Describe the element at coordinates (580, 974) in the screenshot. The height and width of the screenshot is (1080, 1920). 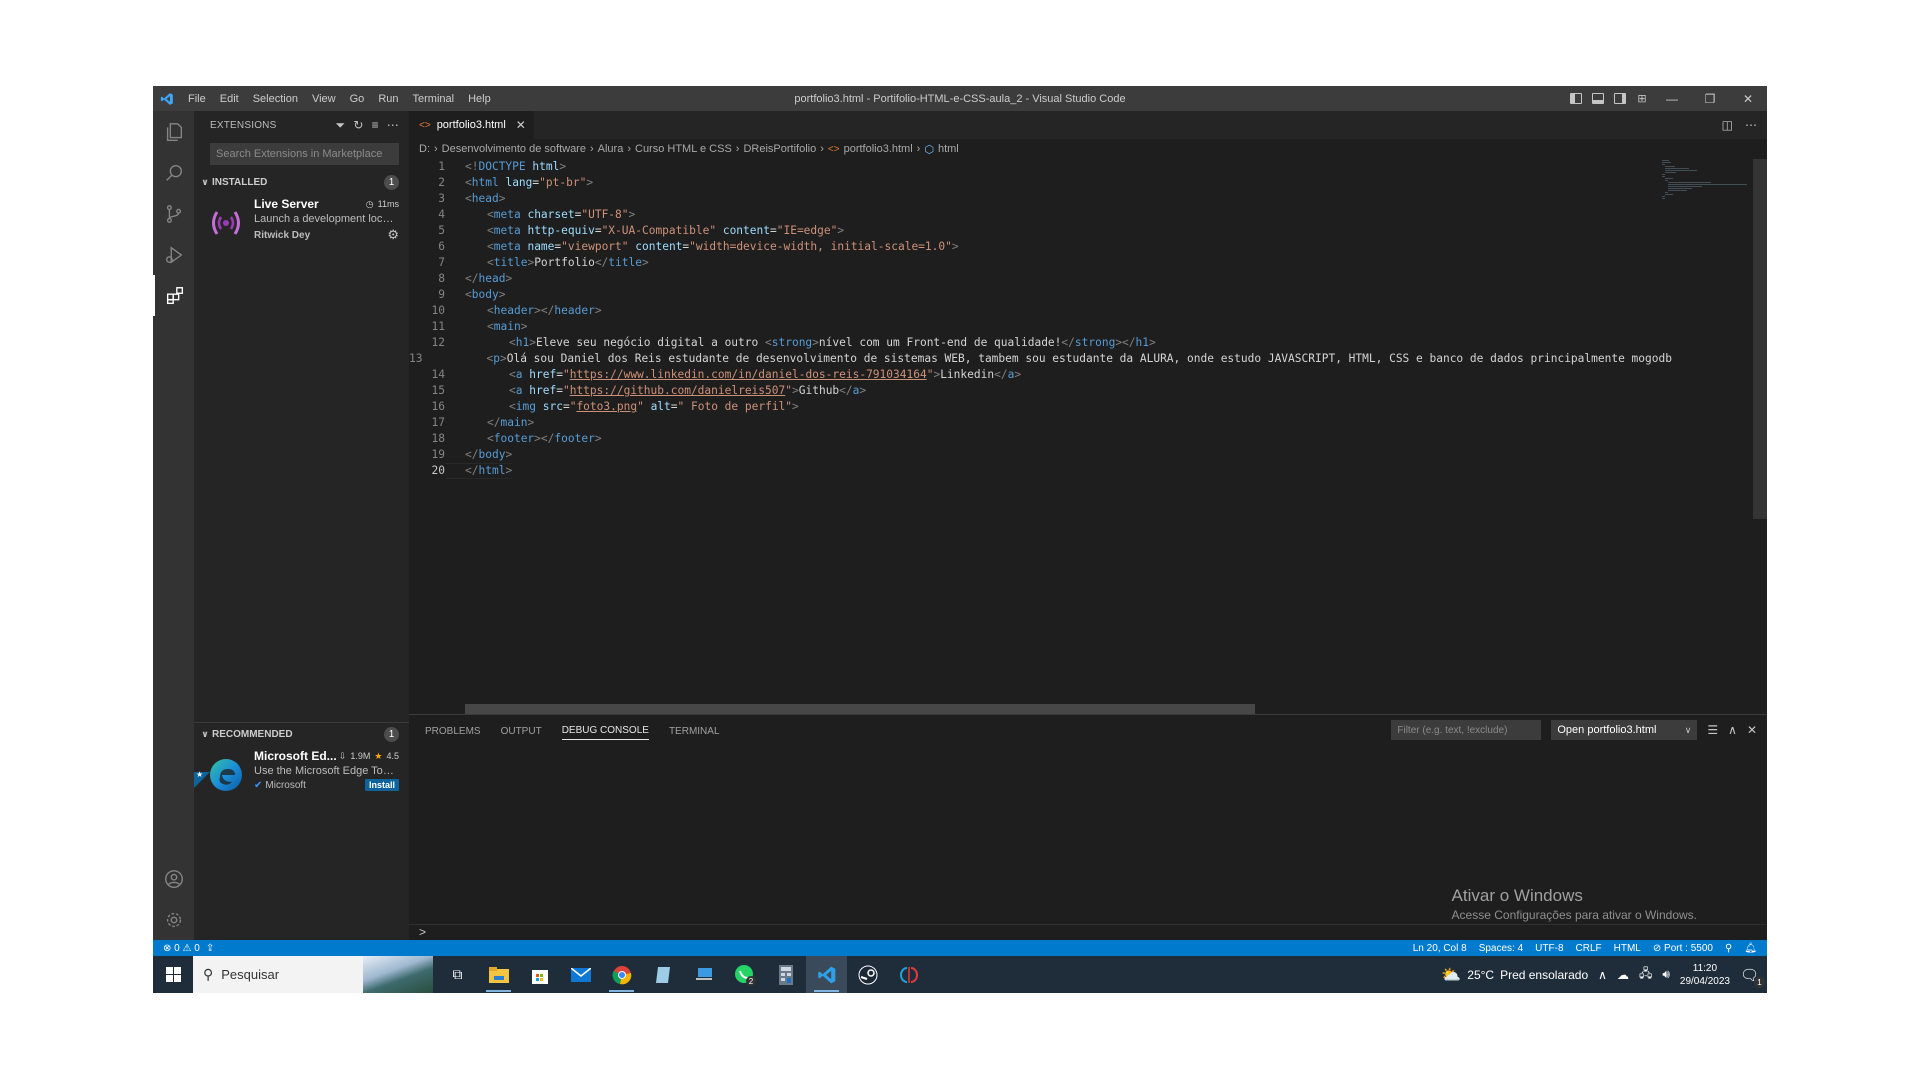
I see `mail-button` at that location.